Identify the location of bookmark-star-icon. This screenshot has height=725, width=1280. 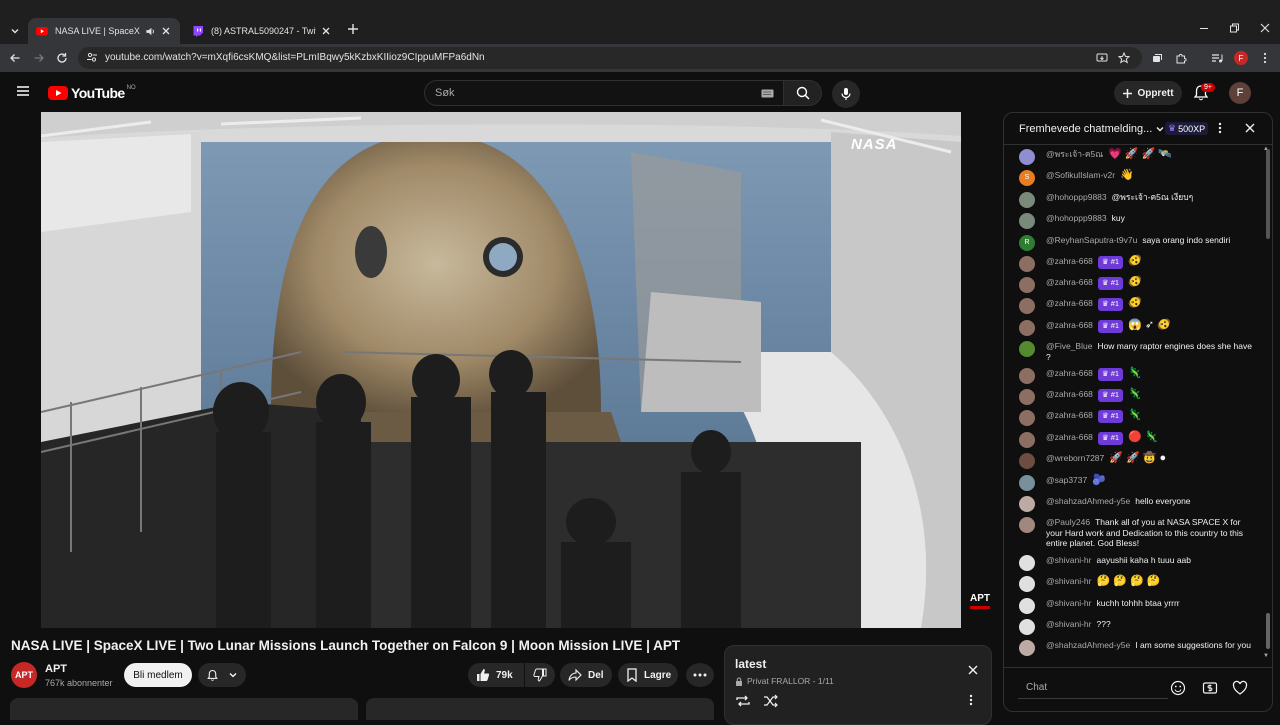
(1124, 58).